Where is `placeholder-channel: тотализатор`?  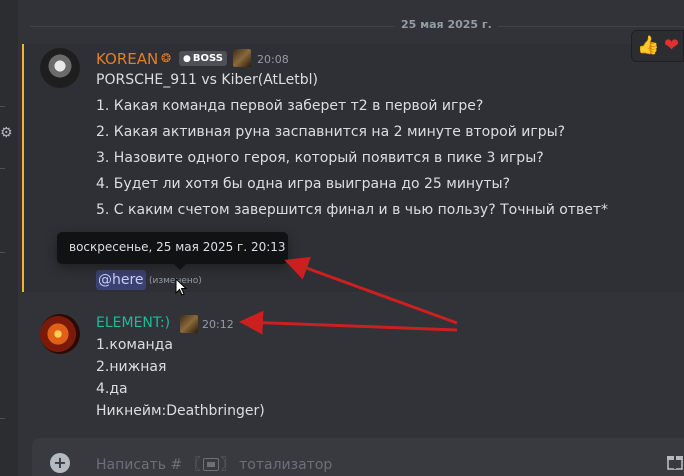 placeholder-channel: тотализатор is located at coordinates (286, 465).